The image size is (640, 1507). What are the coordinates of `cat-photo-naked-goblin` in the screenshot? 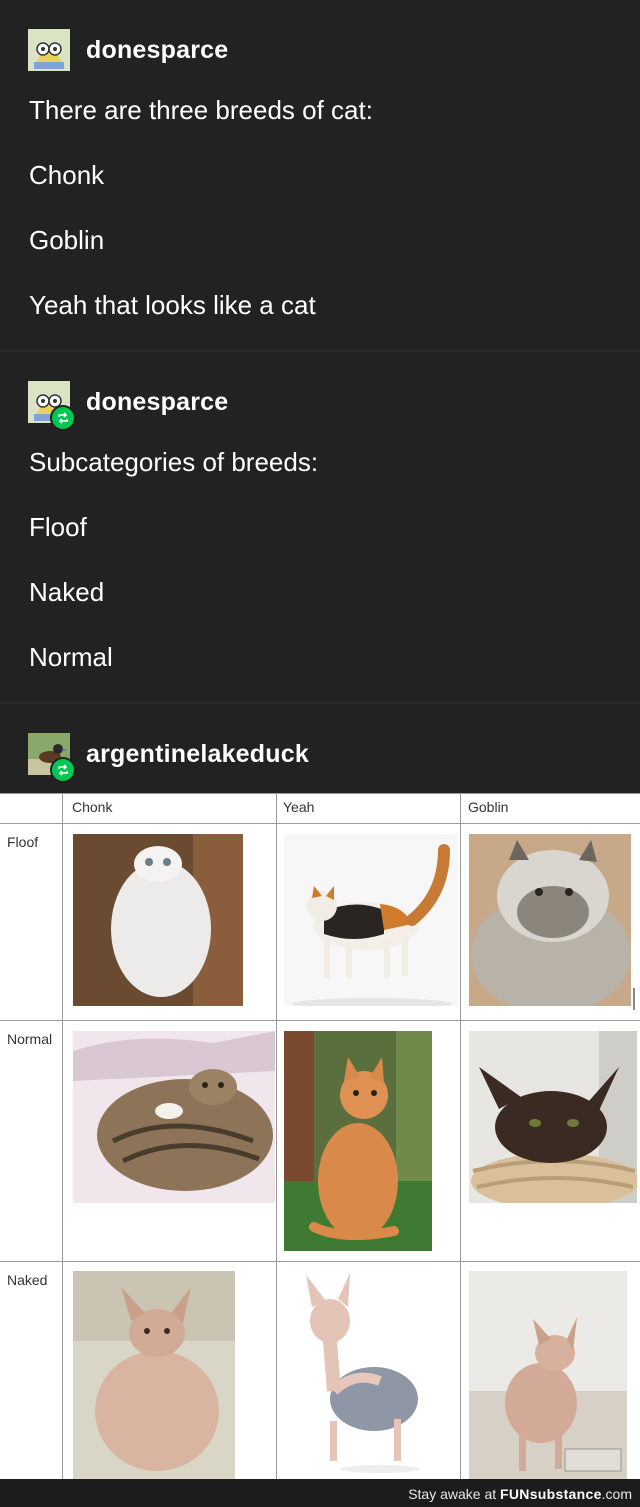 It's located at (548, 1375).